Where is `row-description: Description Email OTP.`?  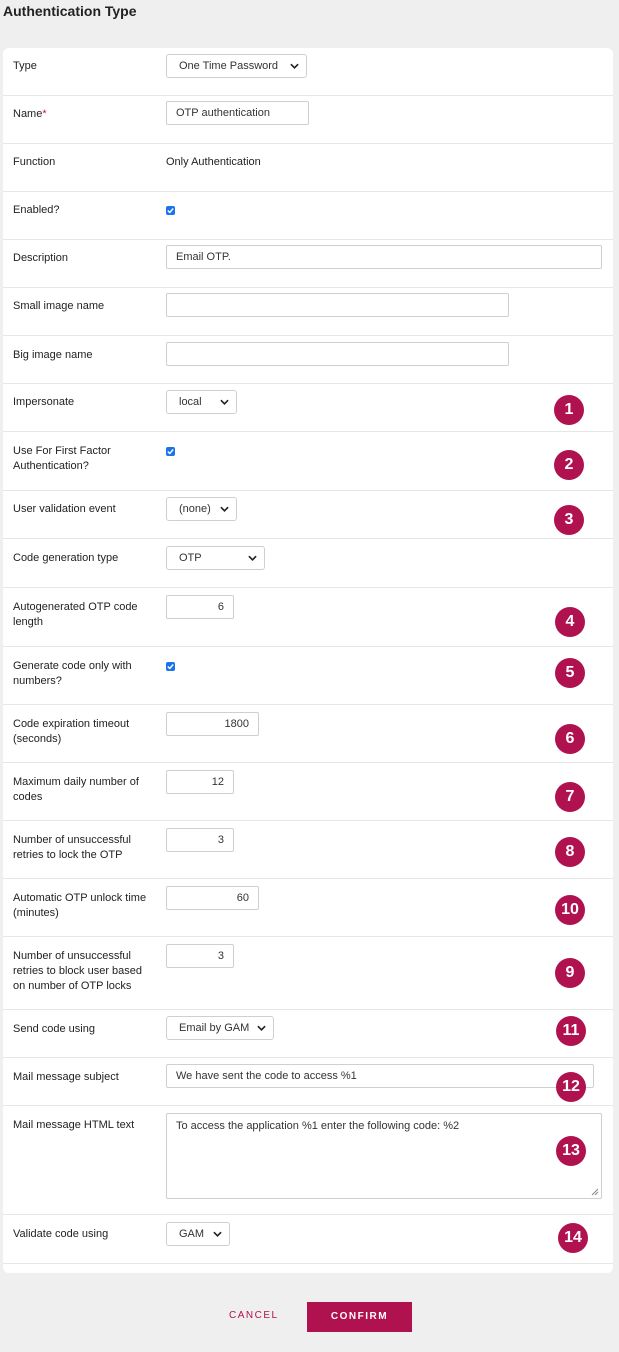 row-description: Description Email OTP. is located at coordinates (308, 264).